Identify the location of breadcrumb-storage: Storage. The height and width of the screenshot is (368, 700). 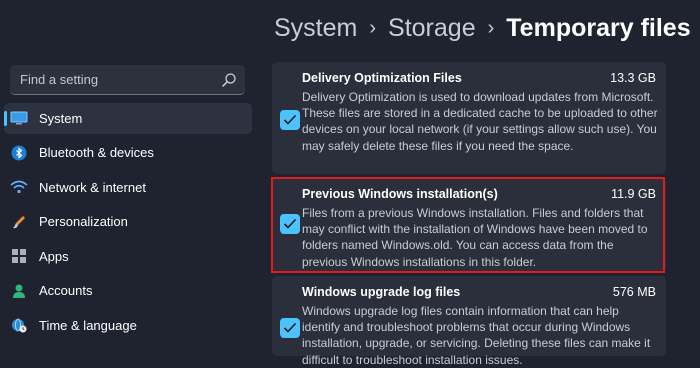
(432, 28).